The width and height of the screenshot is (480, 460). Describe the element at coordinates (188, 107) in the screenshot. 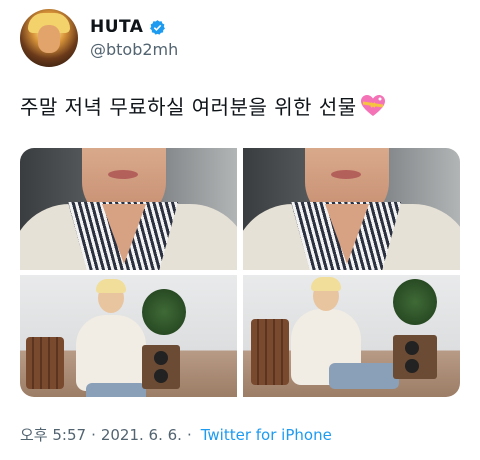

I see `tweet-body: 주말 저녁 무료하실 여러분을 위한 선물` at that location.